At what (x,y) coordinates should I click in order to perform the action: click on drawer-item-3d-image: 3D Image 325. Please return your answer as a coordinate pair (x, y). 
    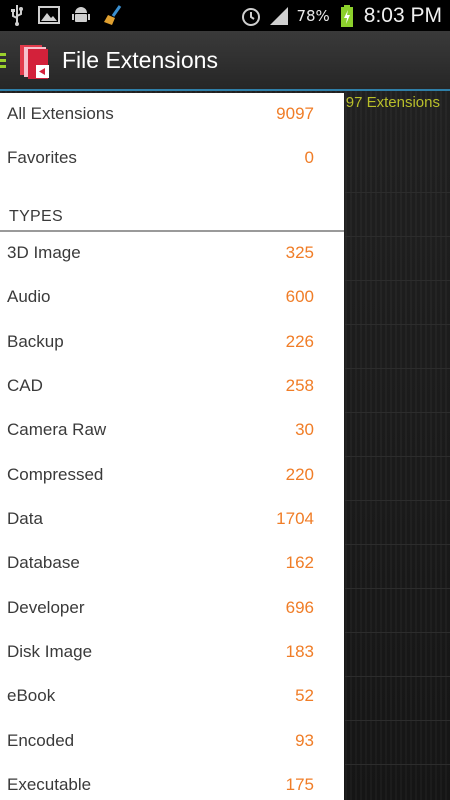
    Looking at the image, I should click on (172, 254).